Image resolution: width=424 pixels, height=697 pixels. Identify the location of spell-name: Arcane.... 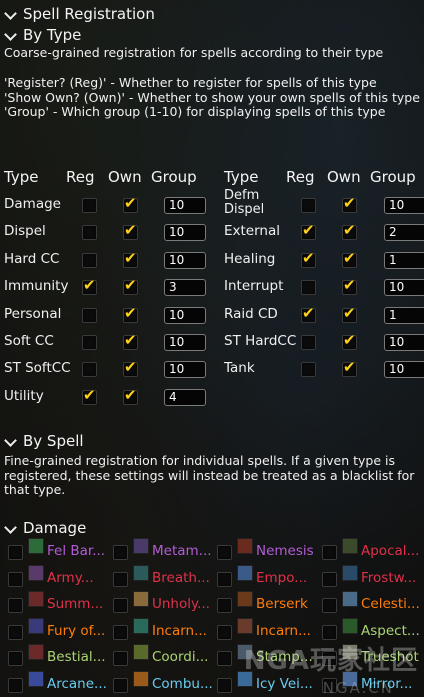
(77, 684).